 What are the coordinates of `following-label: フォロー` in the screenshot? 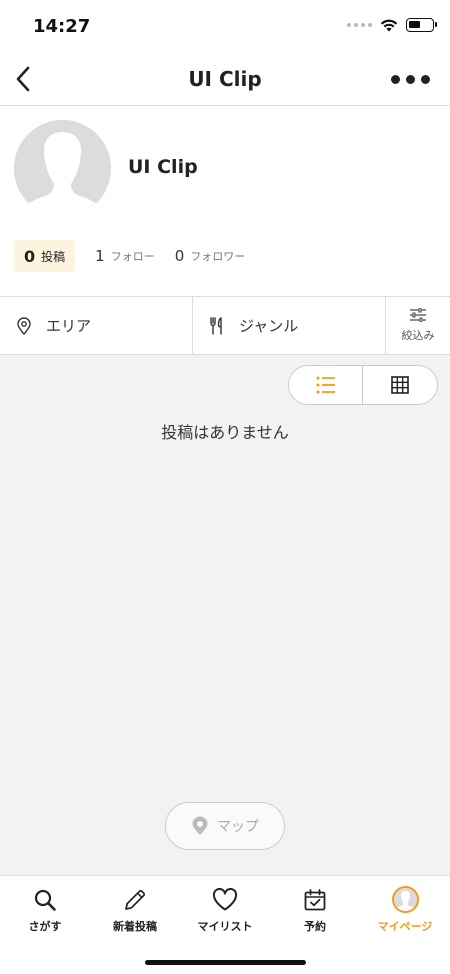 It's located at (132, 256).